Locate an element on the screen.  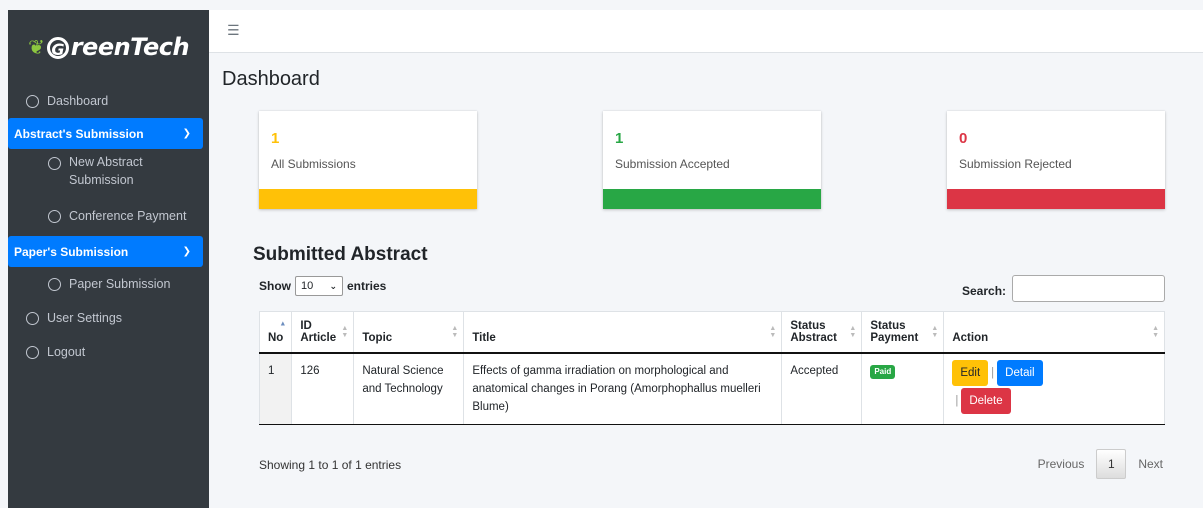
chevron-down-icon: ⌄ is located at coordinates (333, 285).